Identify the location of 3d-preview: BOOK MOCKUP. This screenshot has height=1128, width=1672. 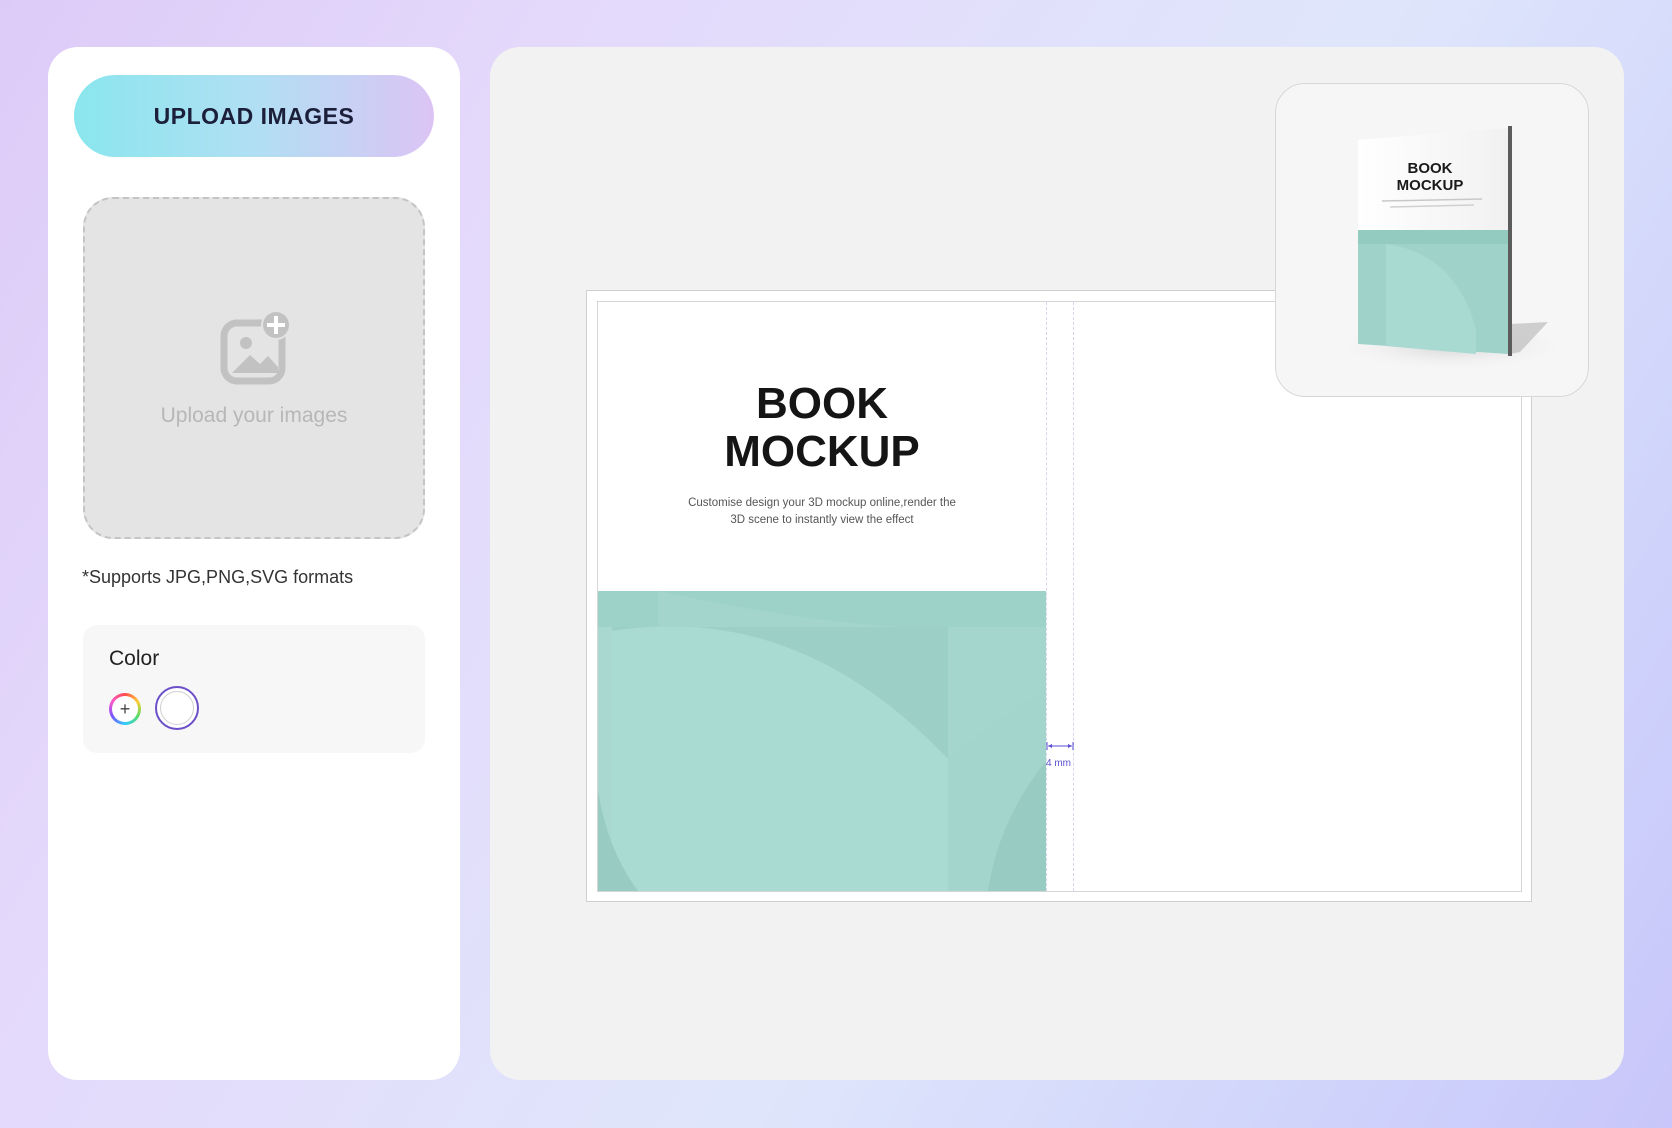
(1432, 240).